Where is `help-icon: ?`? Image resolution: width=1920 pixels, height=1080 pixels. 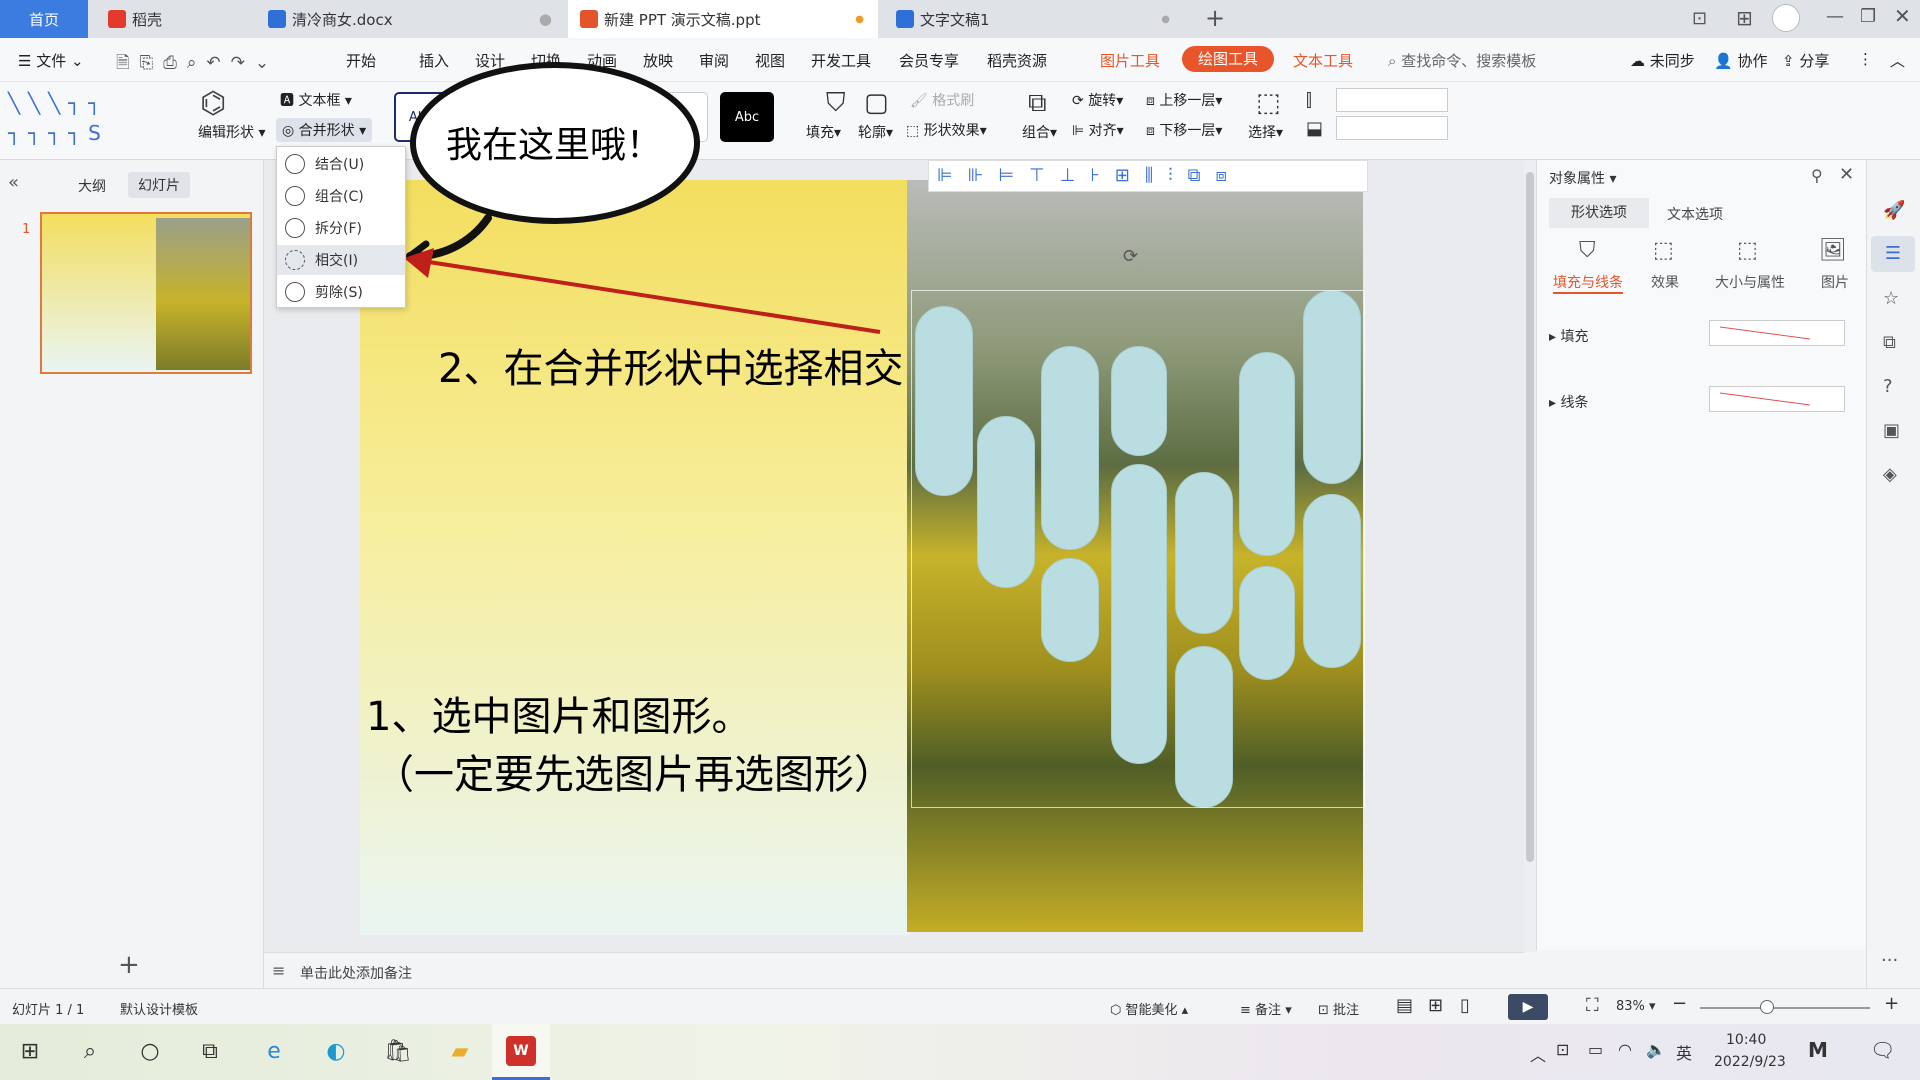
help-icon: ? is located at coordinates (1888, 386).